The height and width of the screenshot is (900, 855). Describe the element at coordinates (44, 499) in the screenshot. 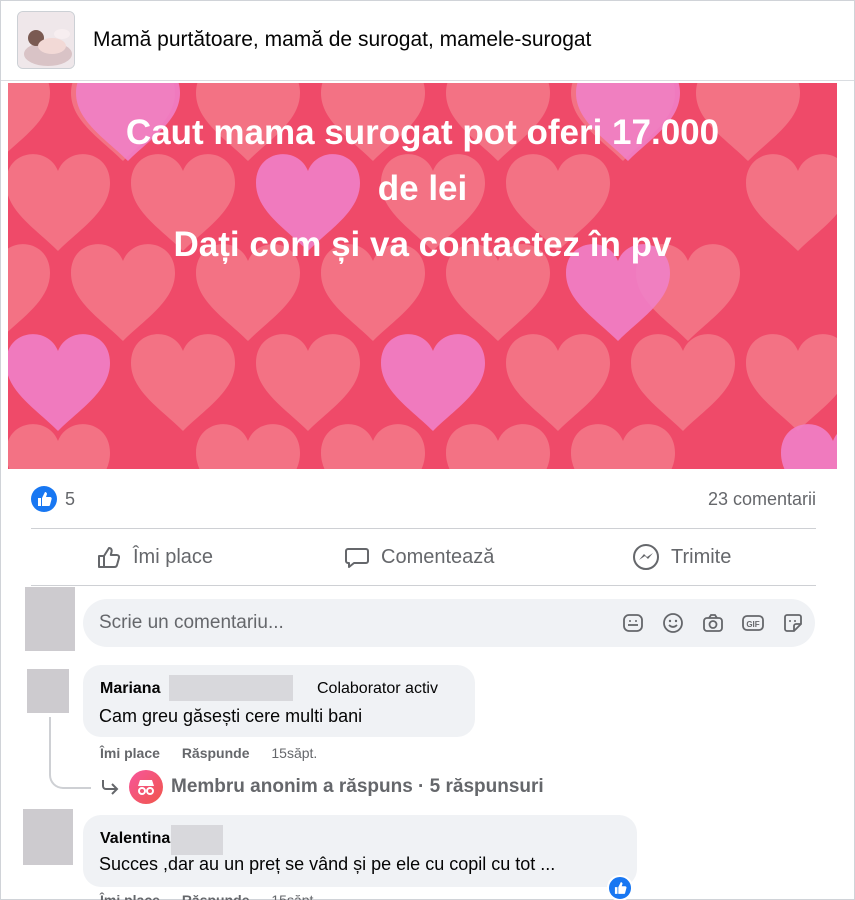

I see `like-reaction-icon` at that location.